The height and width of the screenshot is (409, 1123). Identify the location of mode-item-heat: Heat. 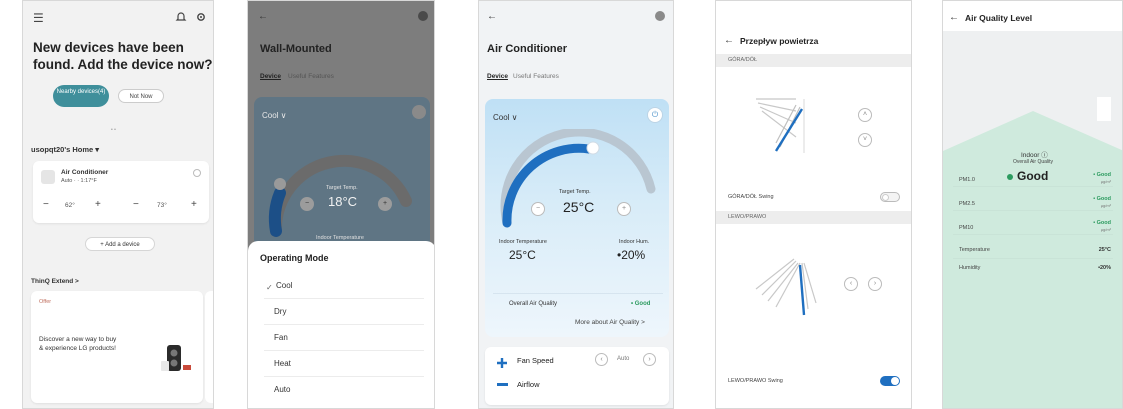
(344, 364).